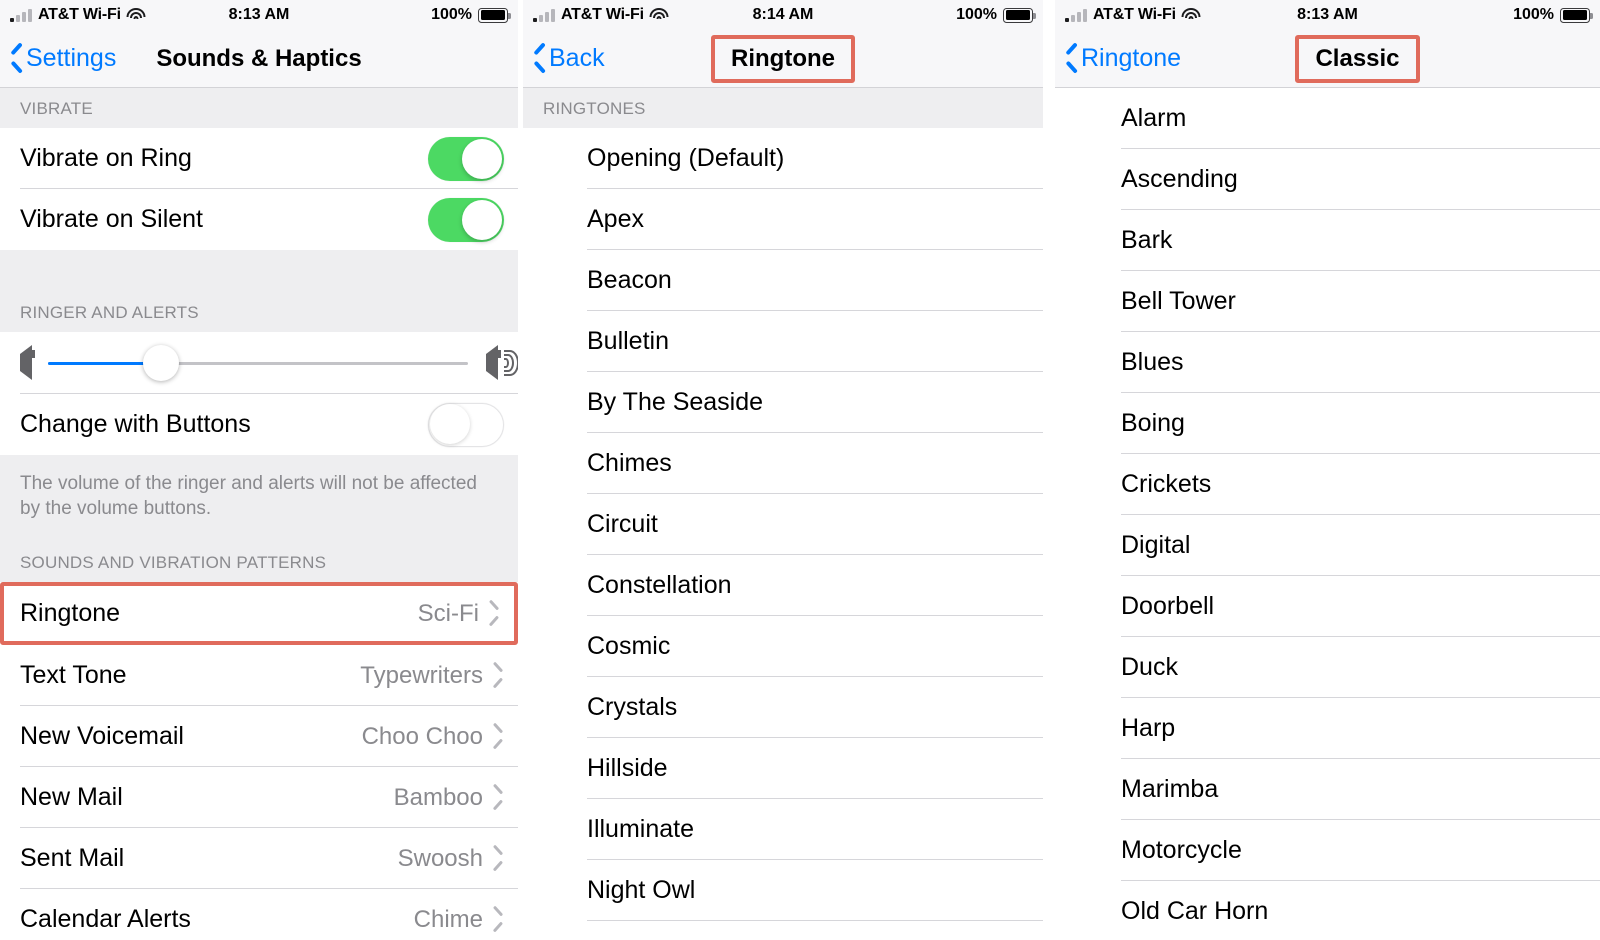 The width and height of the screenshot is (1600, 940). What do you see at coordinates (259, 675) in the screenshot?
I see `row-text-tone: Text Tone Typewriters` at bounding box center [259, 675].